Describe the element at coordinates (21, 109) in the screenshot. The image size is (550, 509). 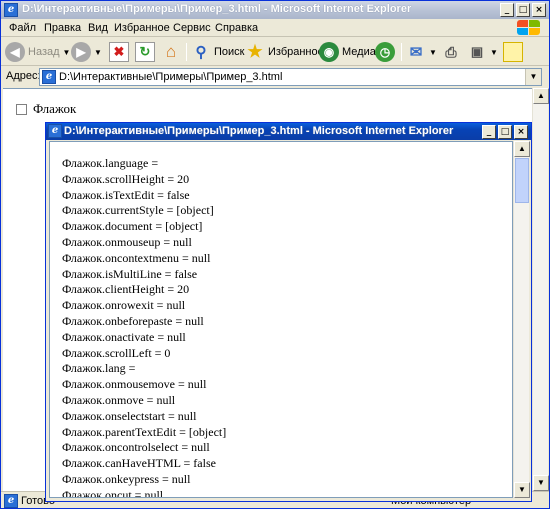
I see `flag-checkbox` at that location.